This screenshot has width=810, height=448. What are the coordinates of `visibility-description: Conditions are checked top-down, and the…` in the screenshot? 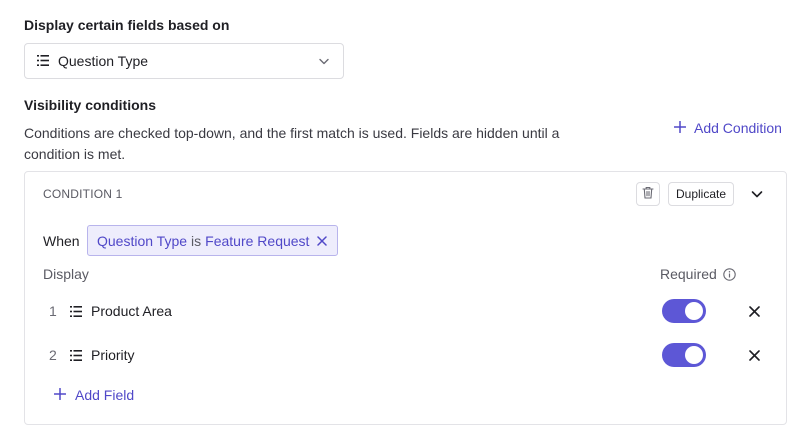 It's located at (292, 143).